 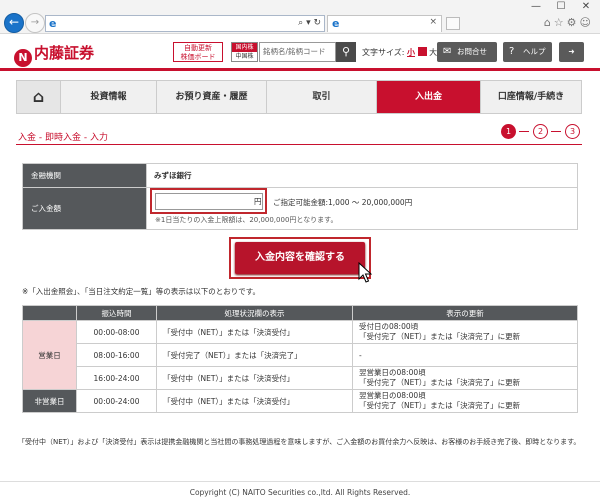 I want to click on update-cell: -, so click(x=465, y=355).